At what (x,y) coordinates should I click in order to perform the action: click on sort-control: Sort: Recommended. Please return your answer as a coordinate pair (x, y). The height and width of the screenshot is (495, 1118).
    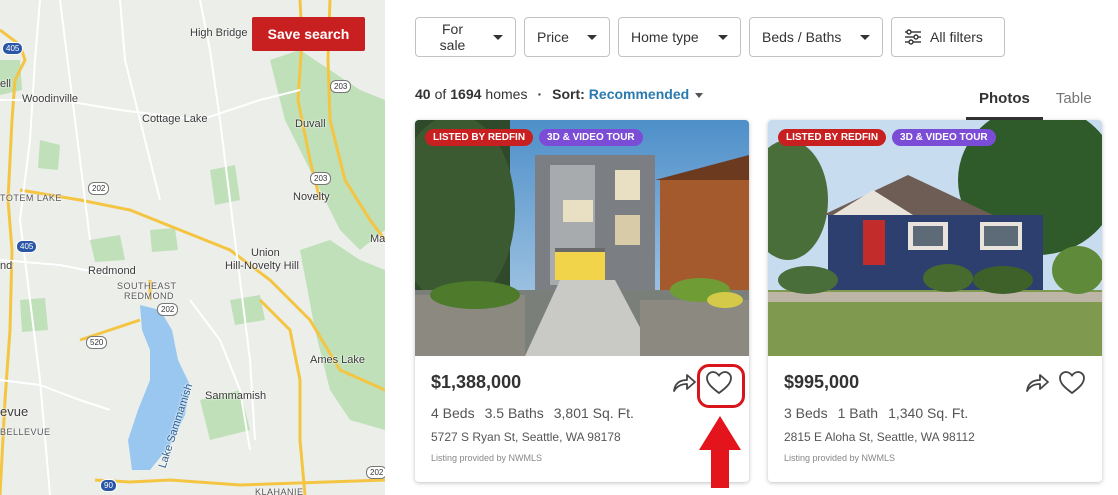
    Looking at the image, I should click on (628, 94).